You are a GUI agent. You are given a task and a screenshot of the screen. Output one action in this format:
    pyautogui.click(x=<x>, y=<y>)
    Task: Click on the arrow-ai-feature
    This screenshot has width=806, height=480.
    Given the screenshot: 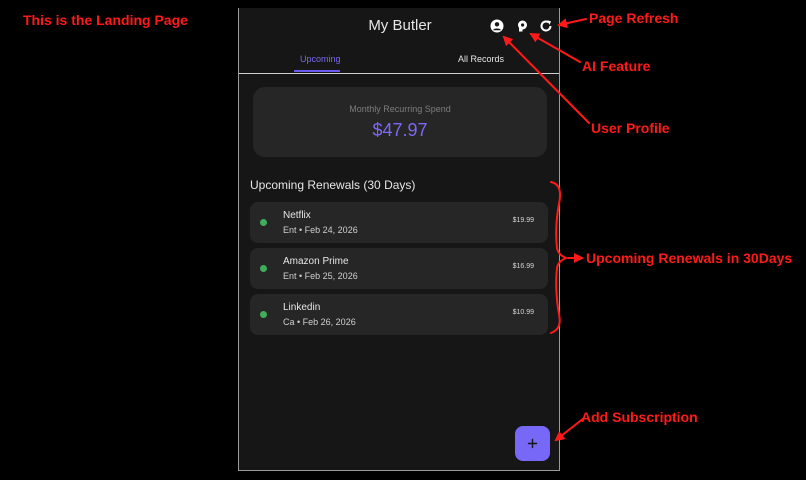 What is the action you would take?
    pyautogui.click(x=555, y=48)
    